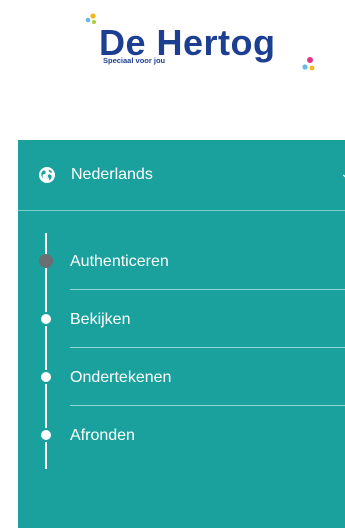 The width and height of the screenshot is (345, 528). I want to click on step-authenticeren: Authenticeren, so click(181, 261).